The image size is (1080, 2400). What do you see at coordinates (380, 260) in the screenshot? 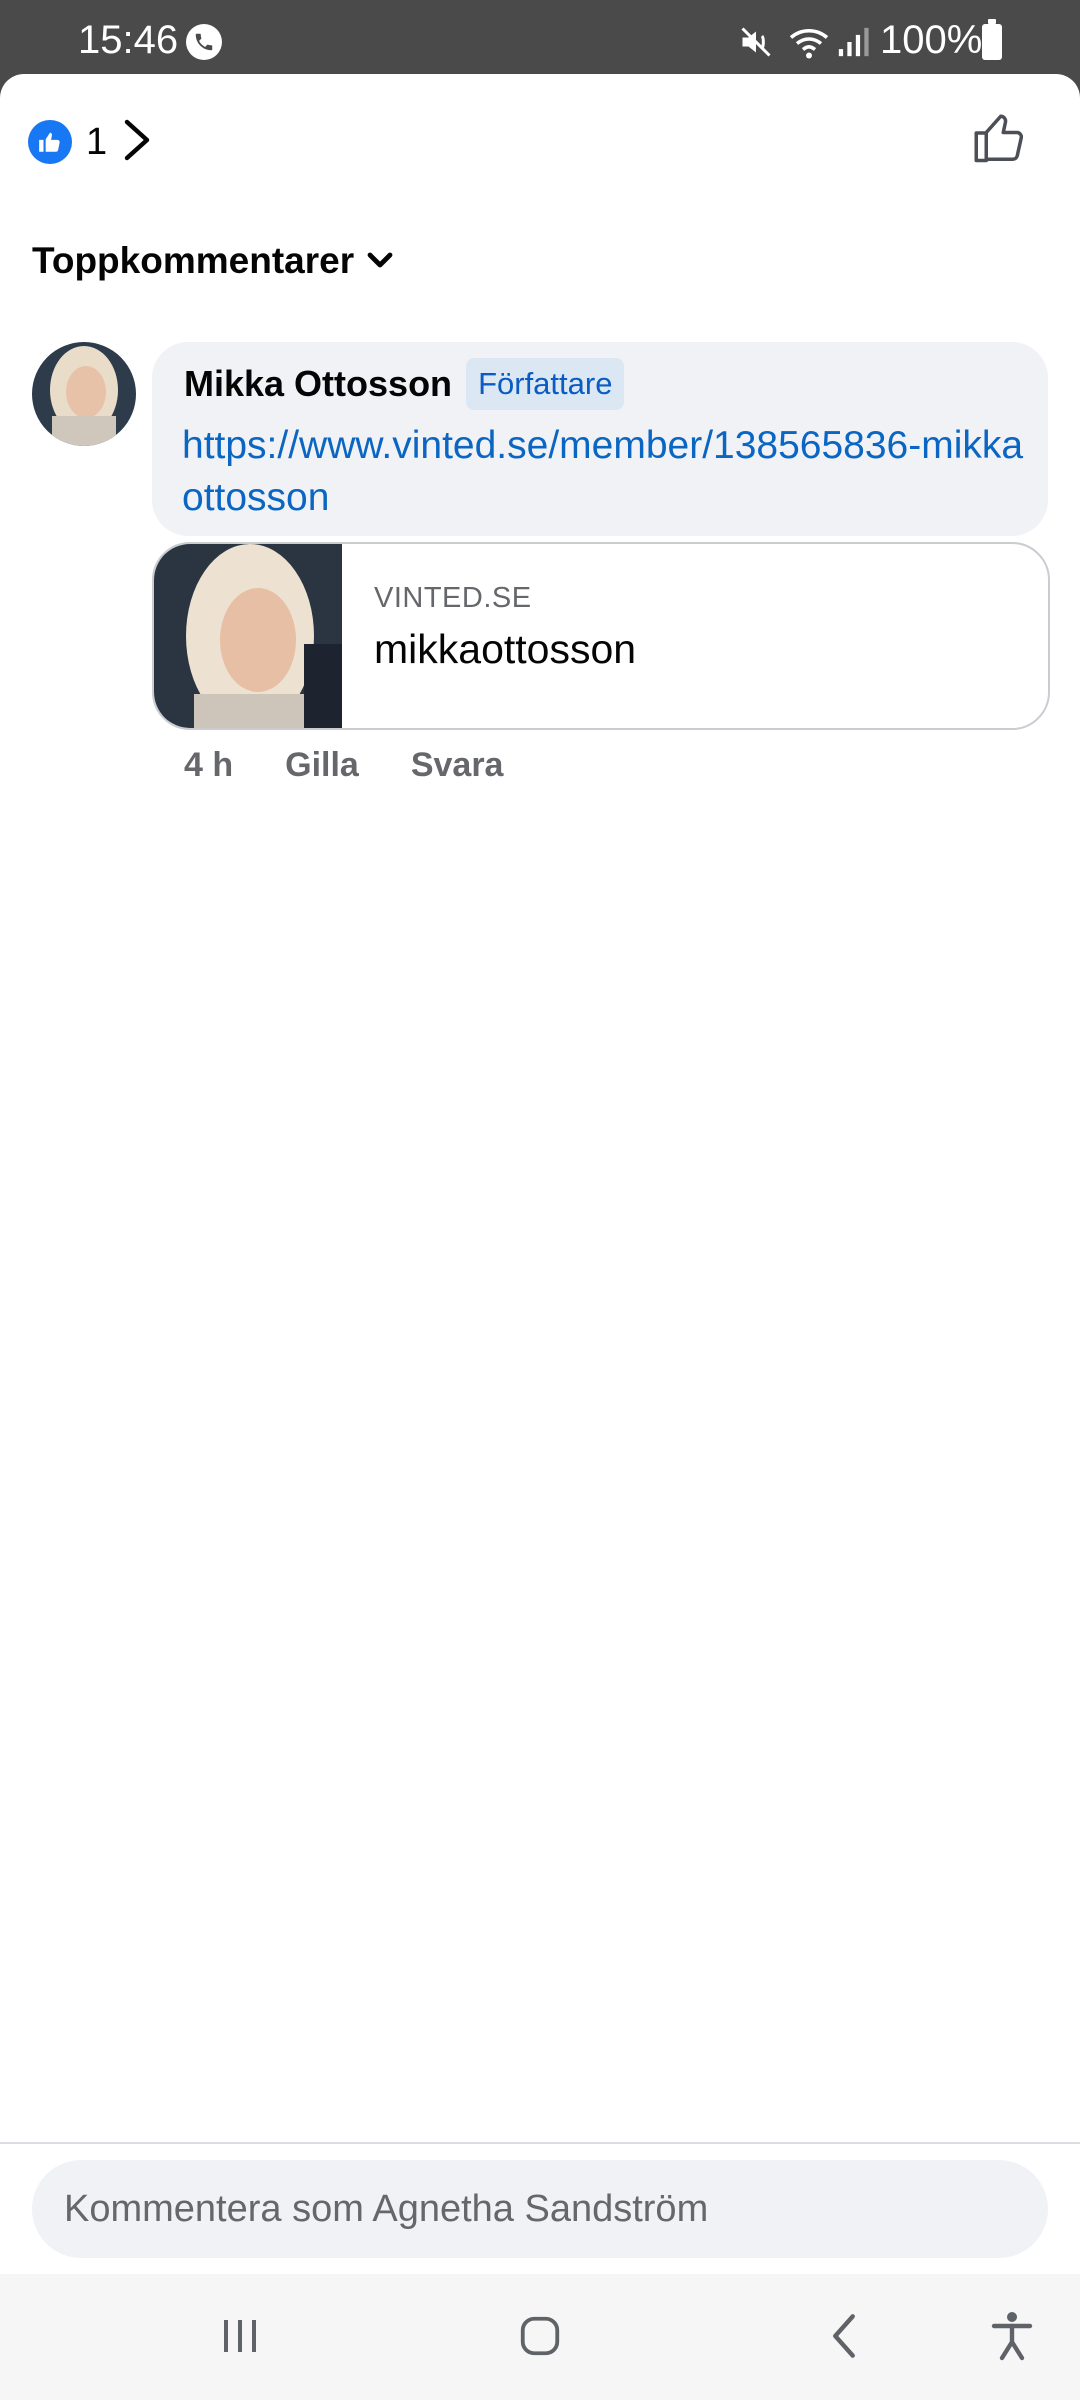
I see `chevron-down-icon` at bounding box center [380, 260].